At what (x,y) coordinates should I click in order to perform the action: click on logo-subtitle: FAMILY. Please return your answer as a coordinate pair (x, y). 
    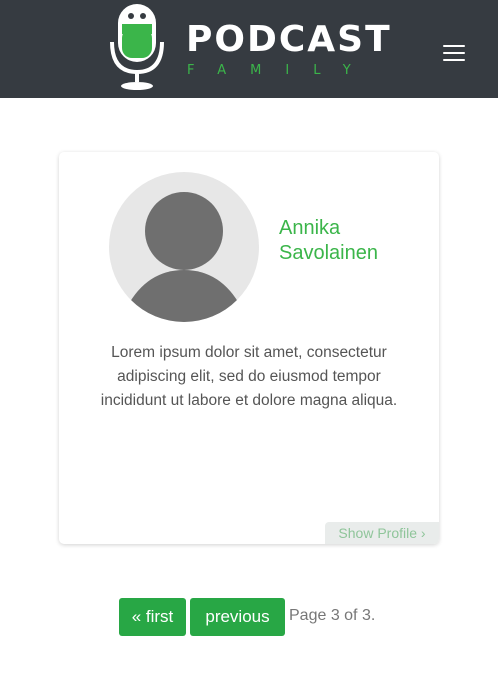
    Looking at the image, I should click on (281, 70).